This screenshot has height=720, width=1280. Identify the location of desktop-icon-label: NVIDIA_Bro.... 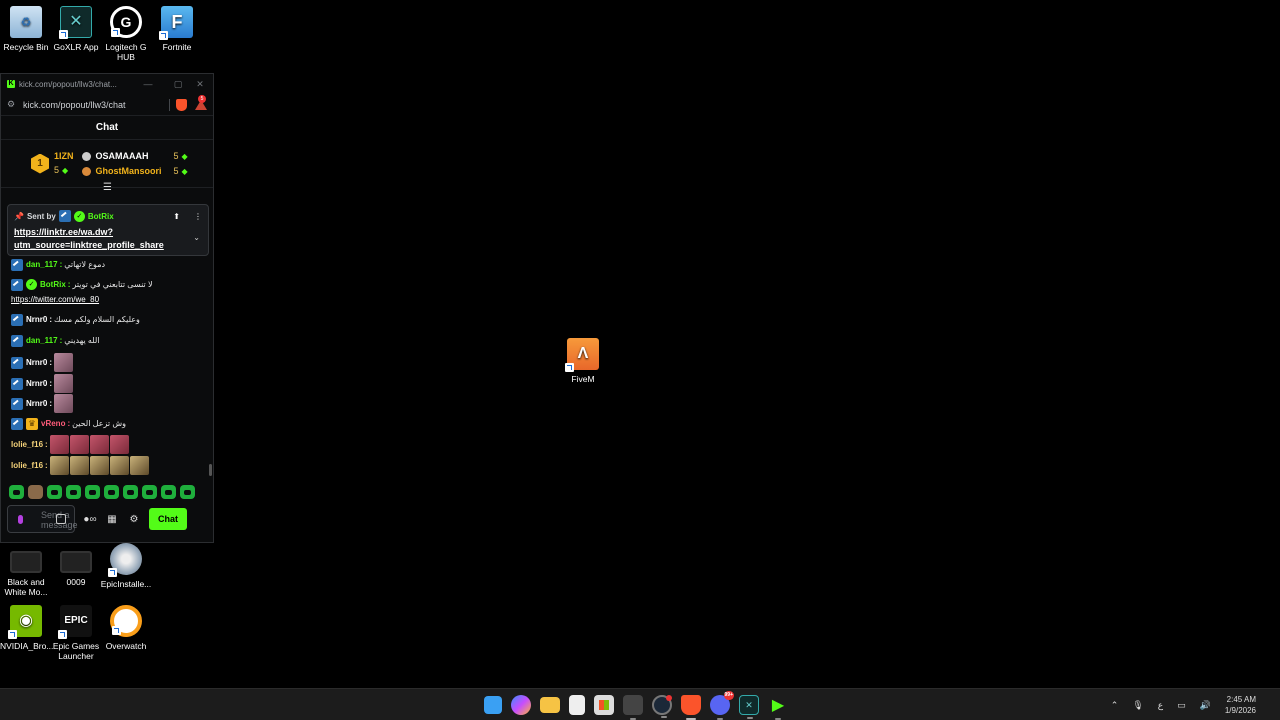
(27, 646).